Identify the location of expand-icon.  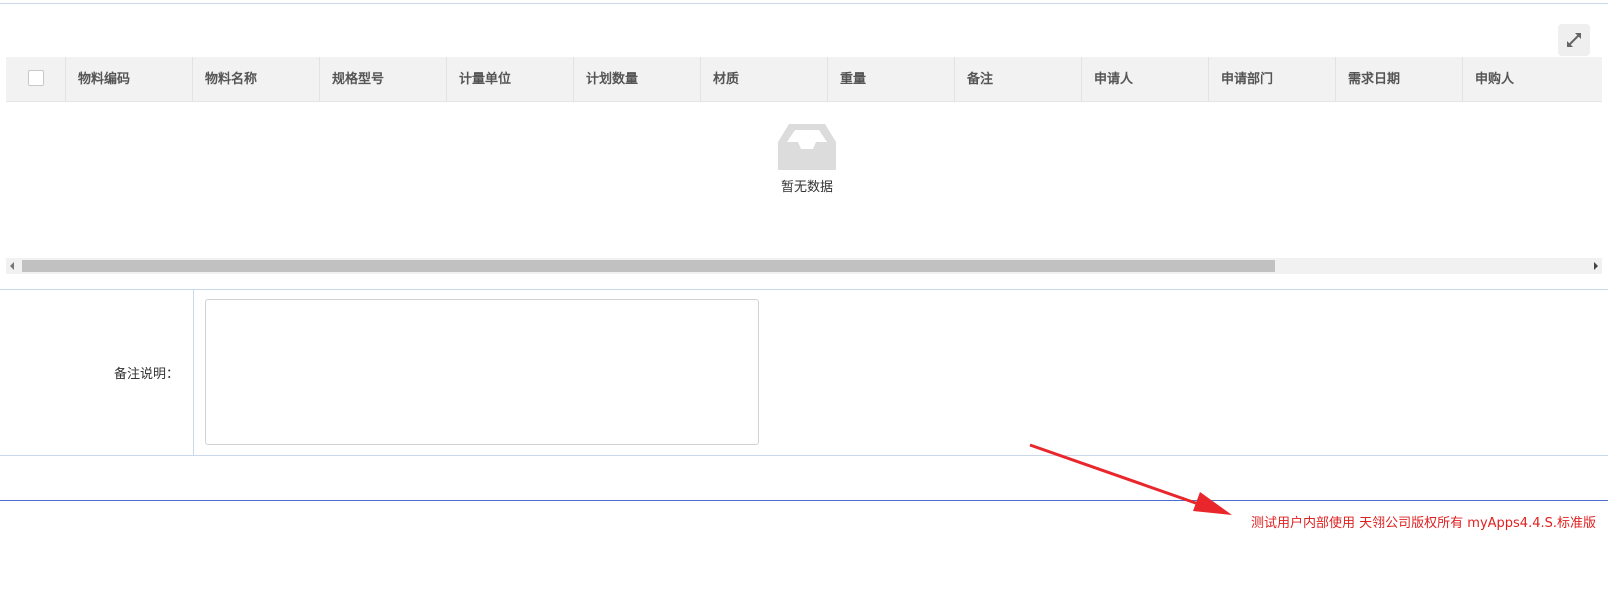
(1574, 40).